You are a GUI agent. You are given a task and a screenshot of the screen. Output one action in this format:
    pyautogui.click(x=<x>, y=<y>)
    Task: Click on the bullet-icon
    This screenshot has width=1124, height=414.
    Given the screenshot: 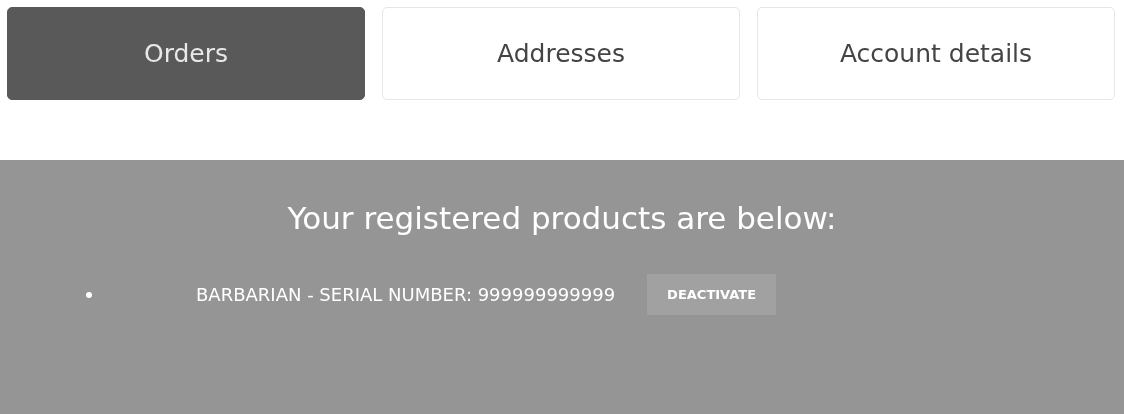 What is the action you would take?
    pyautogui.click(x=89, y=294)
    